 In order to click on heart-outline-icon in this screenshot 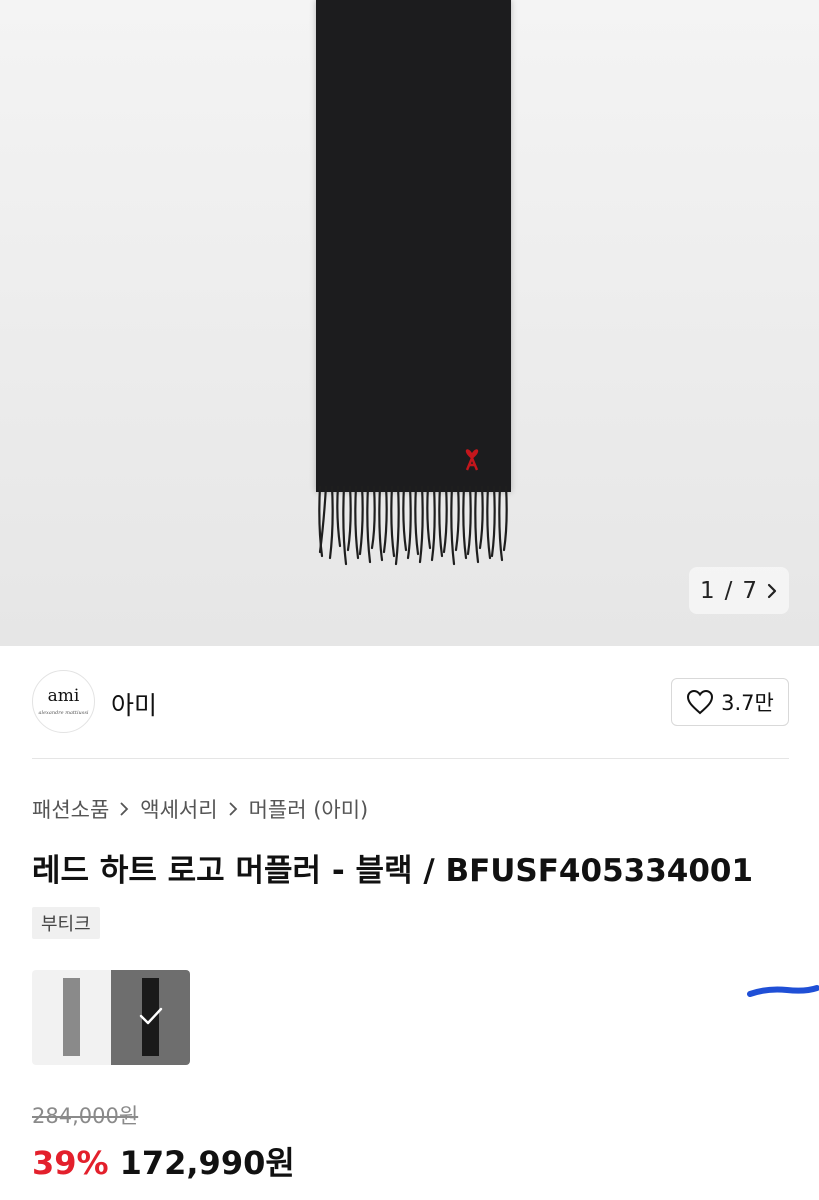, I will do `click(700, 702)`.